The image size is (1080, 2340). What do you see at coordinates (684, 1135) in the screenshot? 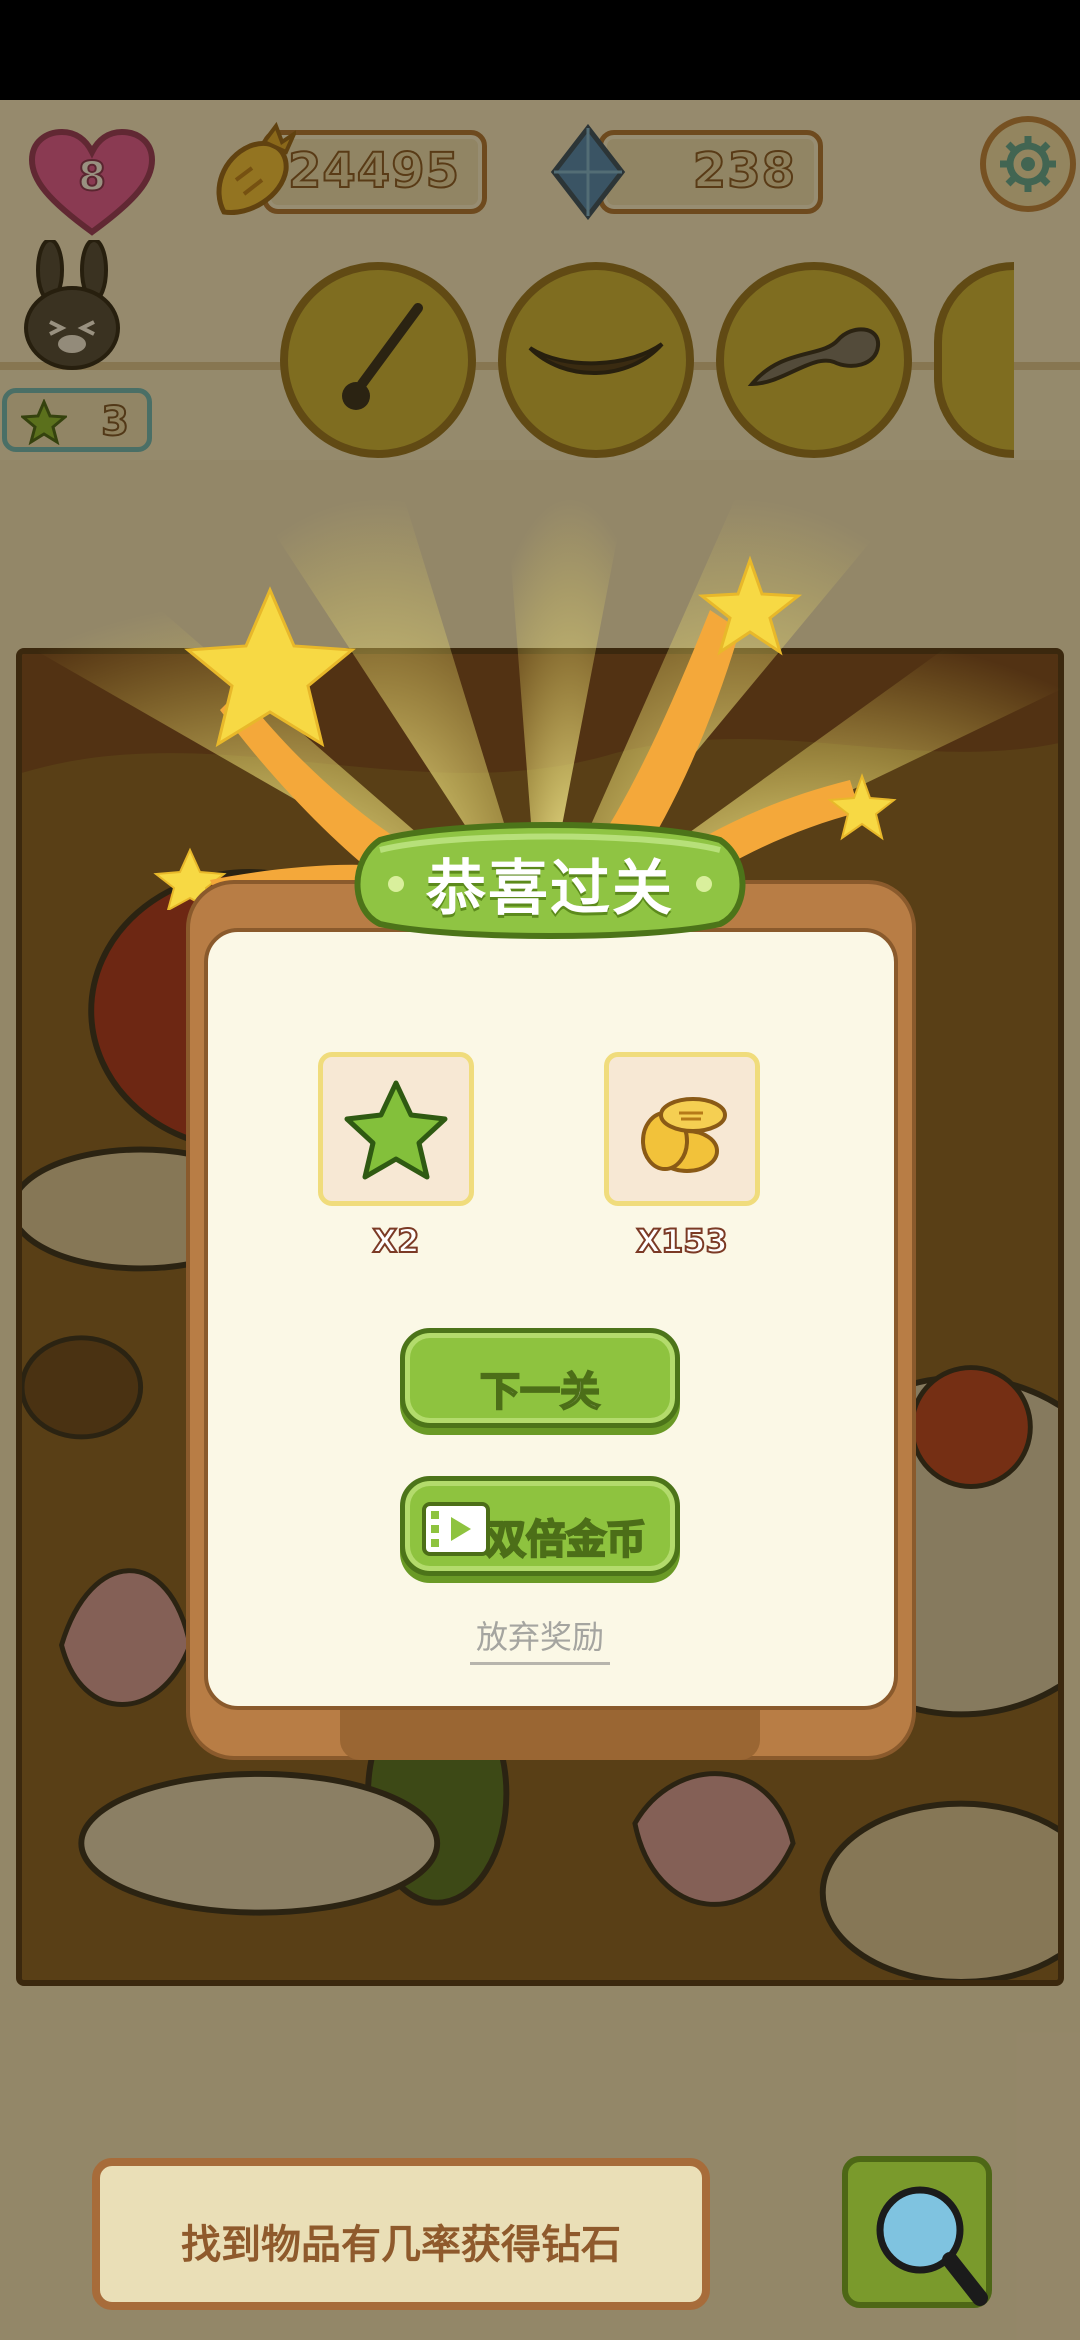
I see `gold-coins-icon` at bounding box center [684, 1135].